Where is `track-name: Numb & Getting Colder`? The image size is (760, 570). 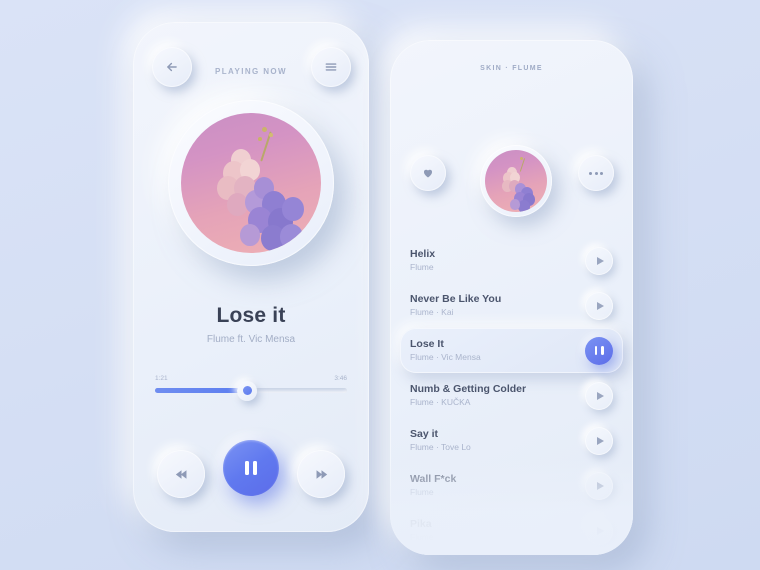
track-name: Numb & Getting Colder is located at coordinates (468, 388).